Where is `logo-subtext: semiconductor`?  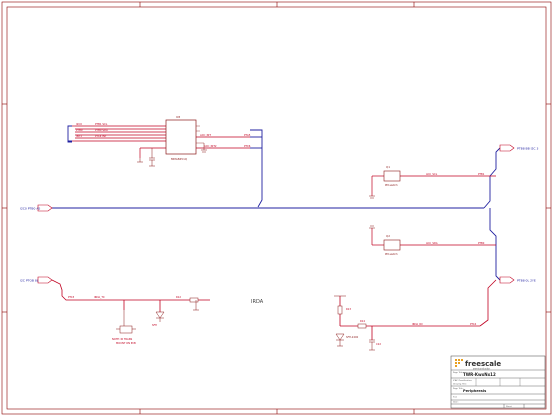 logo-subtext: semiconductor is located at coordinates (481, 368).